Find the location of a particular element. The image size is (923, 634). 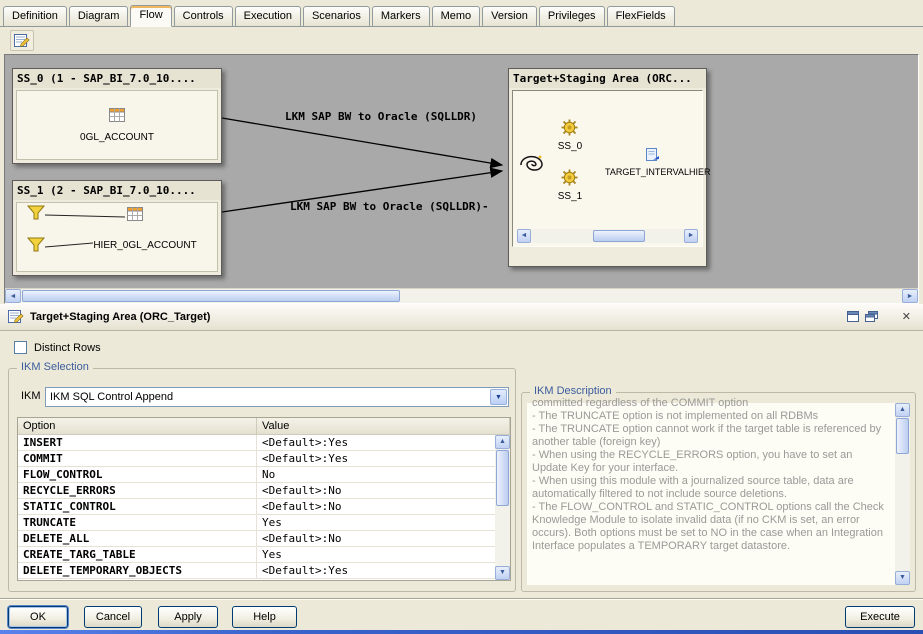

tab-privileges: Privileges is located at coordinates (571, 16).